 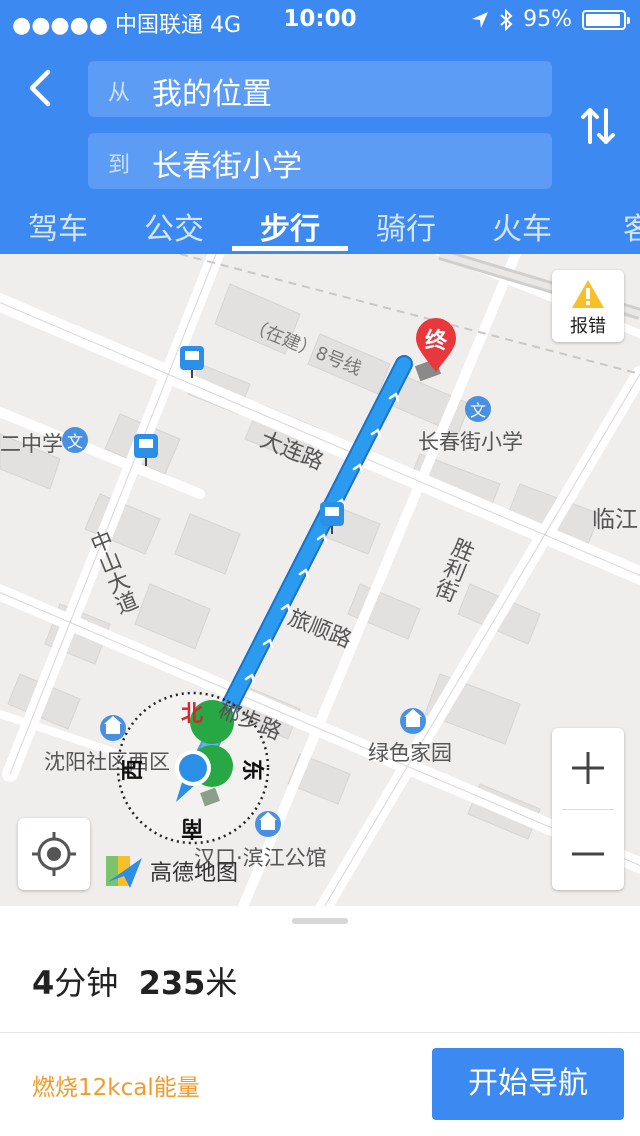 What do you see at coordinates (522, 226) in the screenshot?
I see `tab-train: 火车` at bounding box center [522, 226].